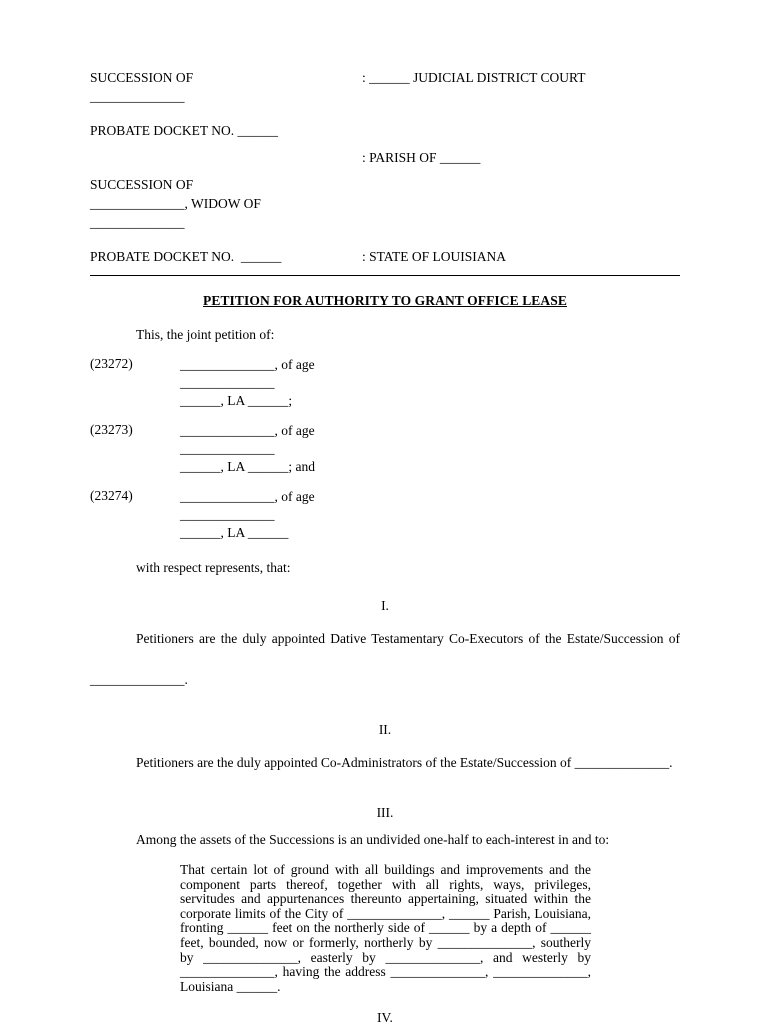  Describe the element at coordinates (385, 1017) in the screenshot. I see `section-numeral-4: IV.` at that location.